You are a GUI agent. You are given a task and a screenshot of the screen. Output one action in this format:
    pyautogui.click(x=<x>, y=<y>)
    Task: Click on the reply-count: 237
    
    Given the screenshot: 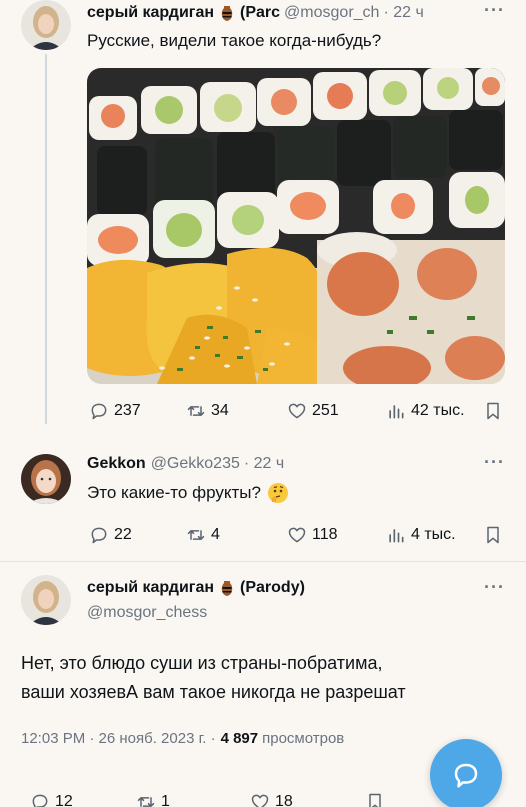 What is the action you would take?
    pyautogui.click(x=127, y=410)
    